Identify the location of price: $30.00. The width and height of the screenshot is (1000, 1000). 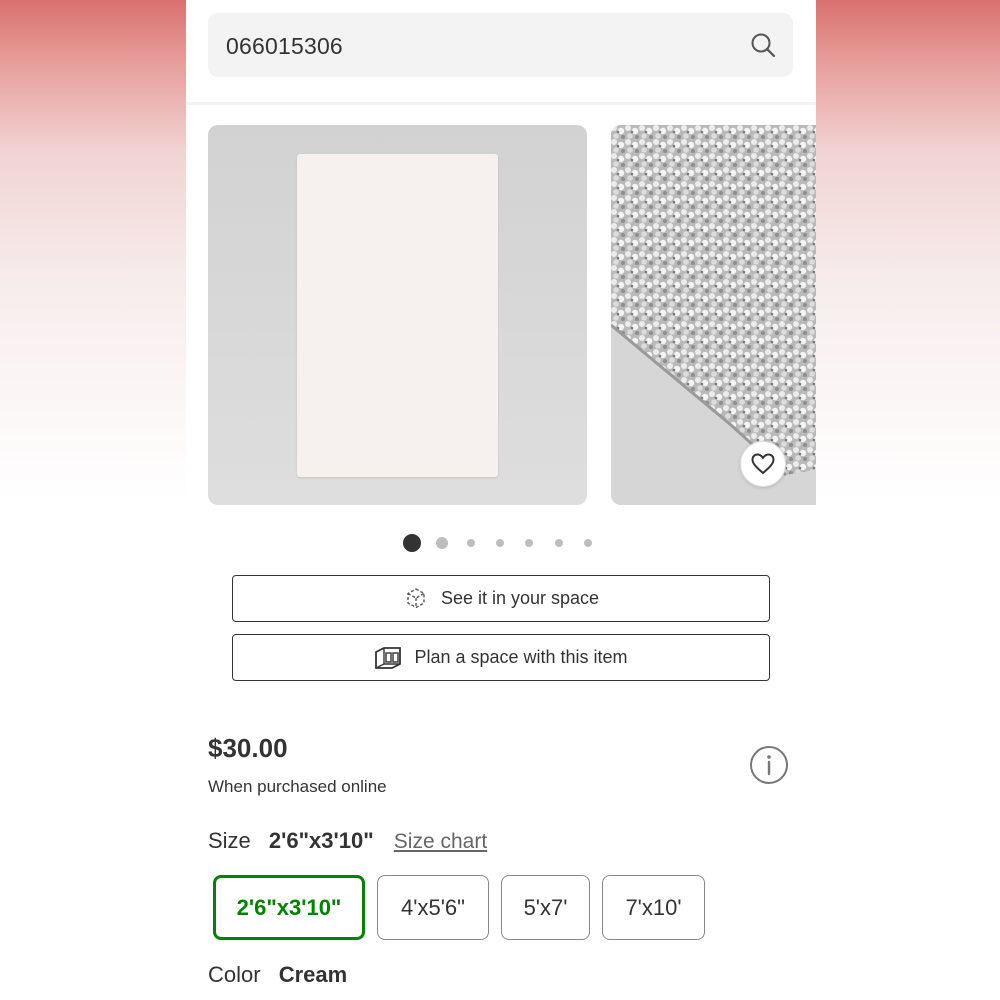
(248, 748).